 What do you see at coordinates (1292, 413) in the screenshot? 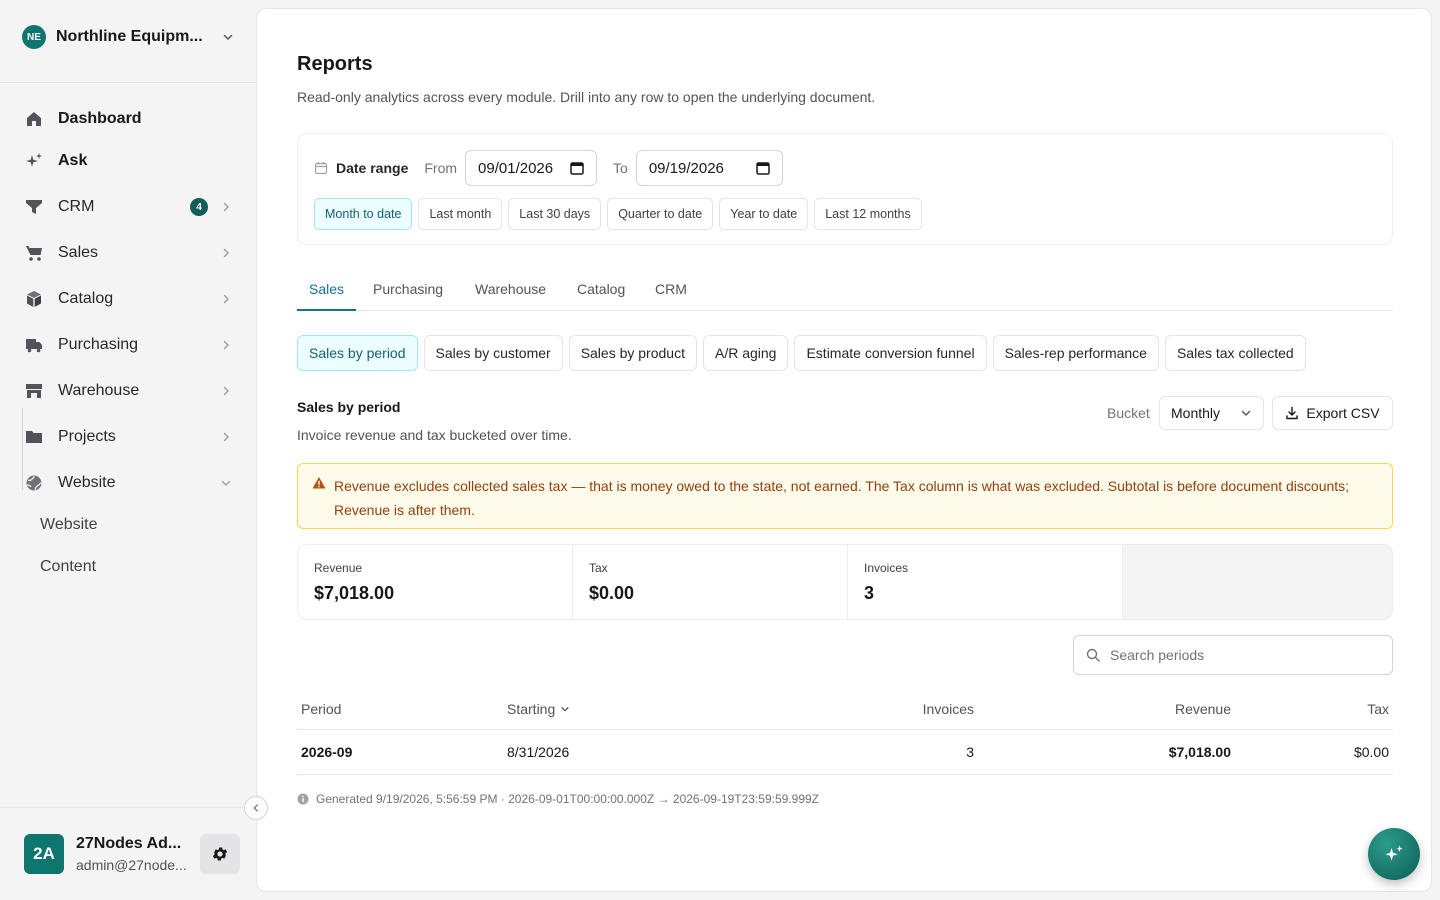
I see `download-icon` at bounding box center [1292, 413].